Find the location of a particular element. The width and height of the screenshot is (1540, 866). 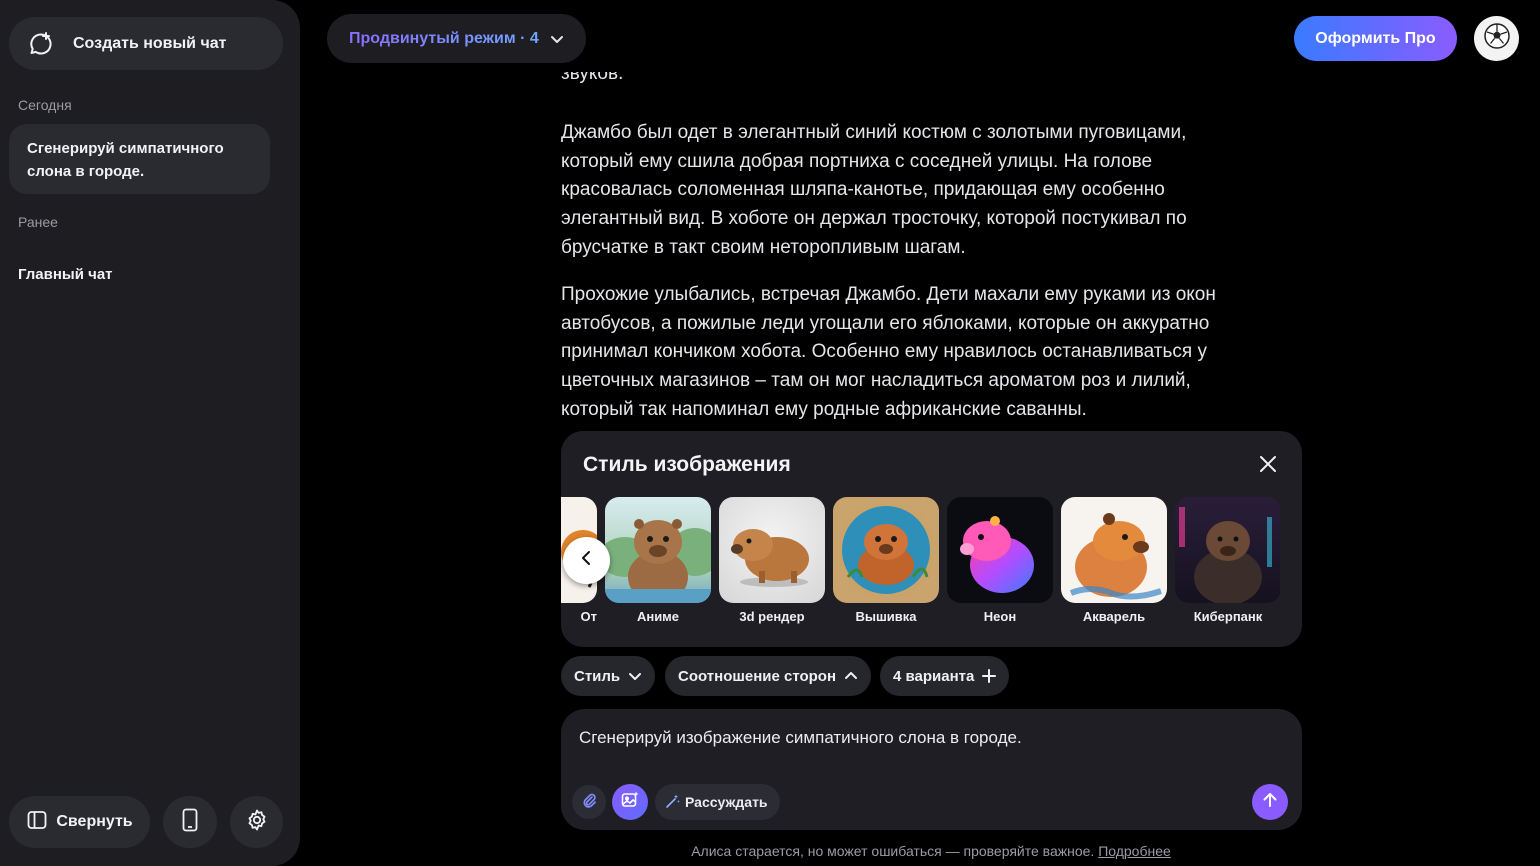

style-option-cyberpunk: Киберпанк is located at coordinates (1227, 560).